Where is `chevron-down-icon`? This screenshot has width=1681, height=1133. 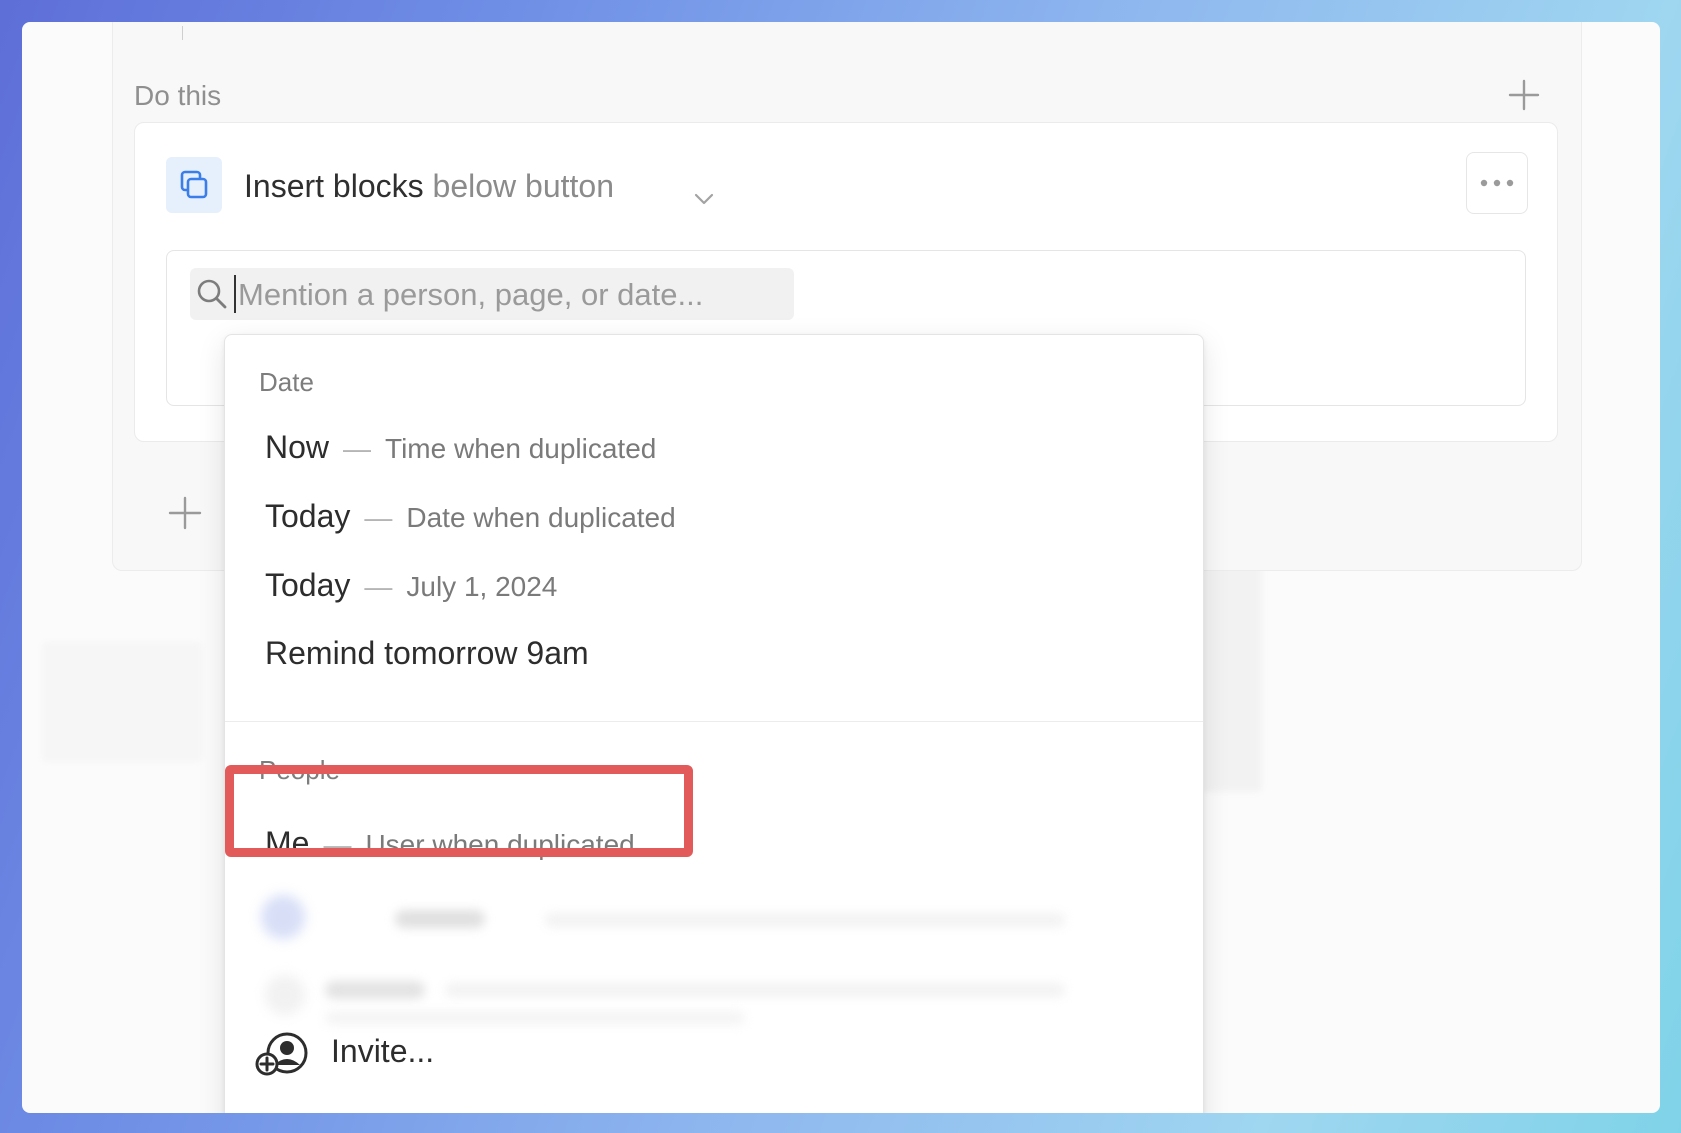
chevron-down-icon is located at coordinates (704, 199).